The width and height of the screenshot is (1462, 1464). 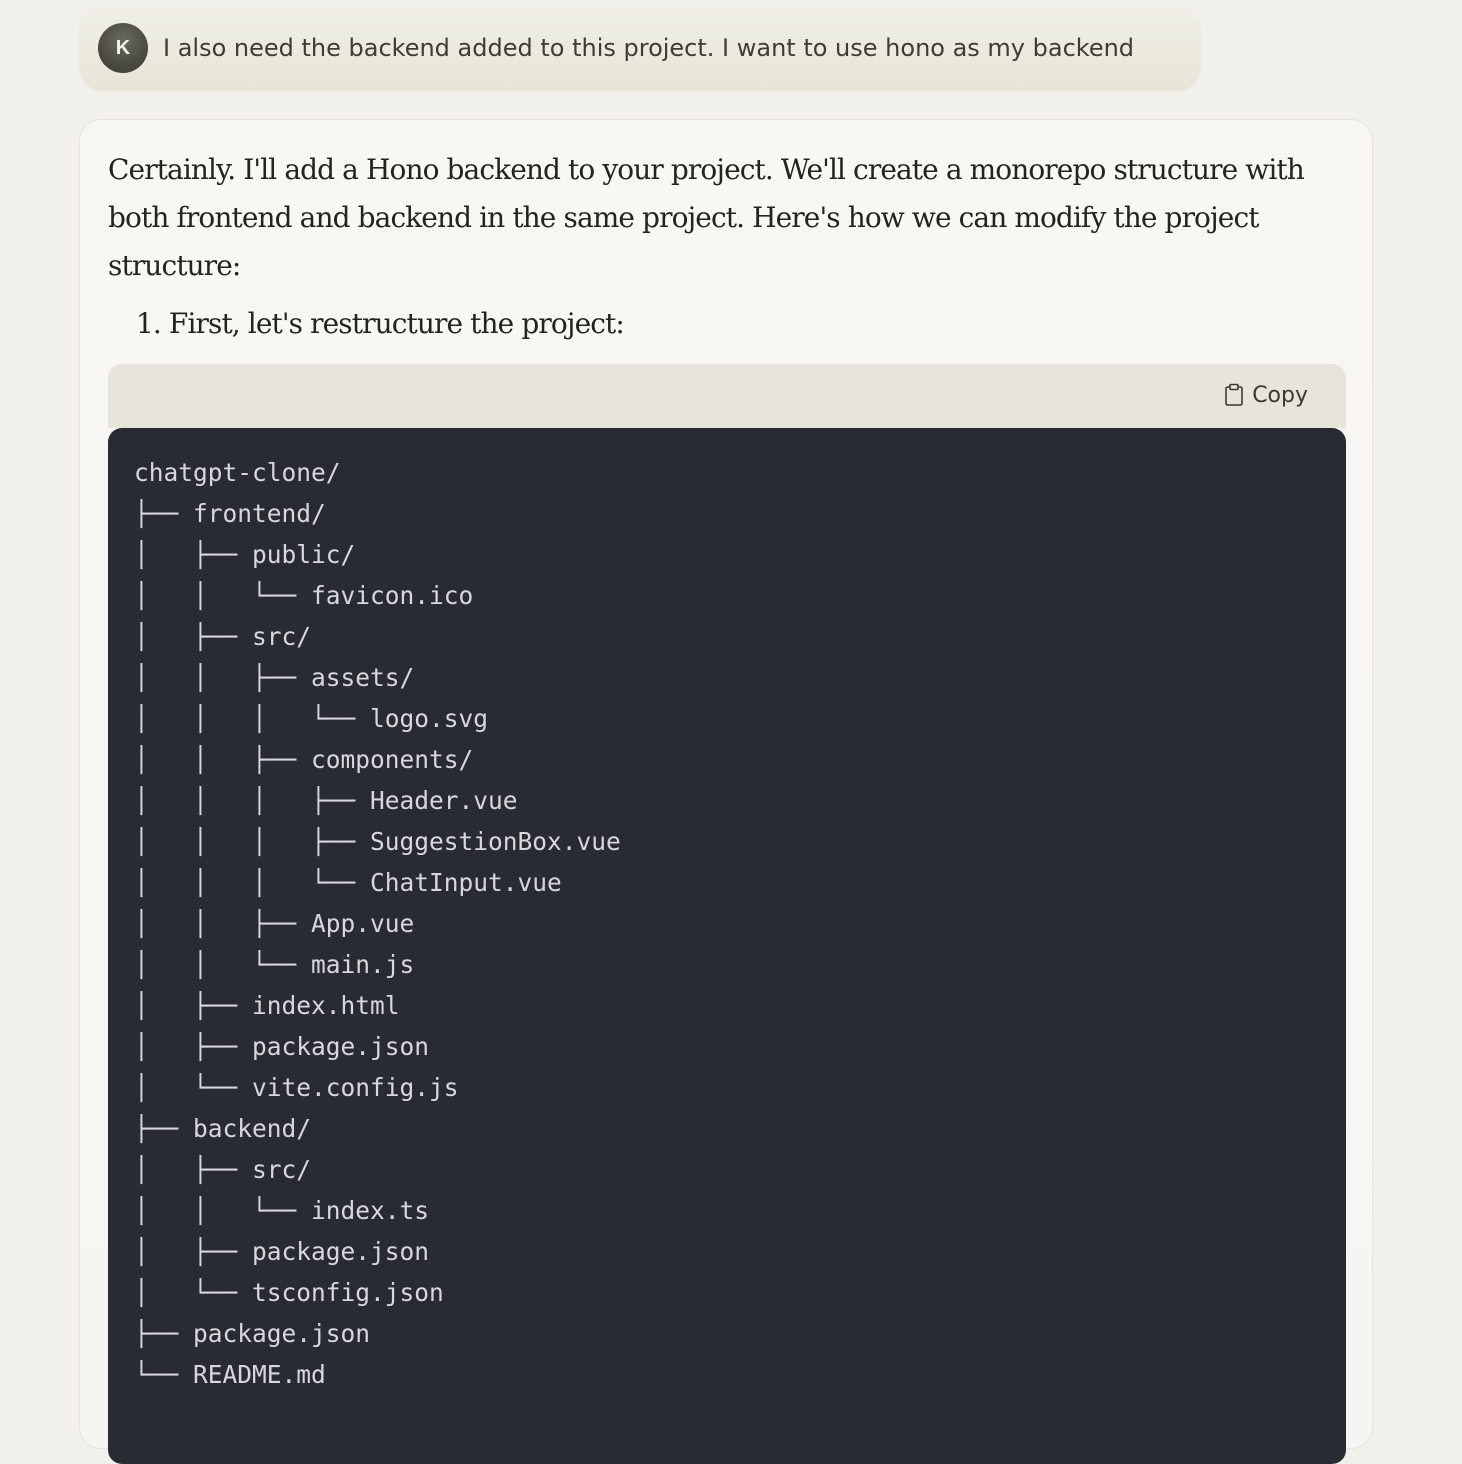 I want to click on copy-button: Copy, so click(x=1266, y=395).